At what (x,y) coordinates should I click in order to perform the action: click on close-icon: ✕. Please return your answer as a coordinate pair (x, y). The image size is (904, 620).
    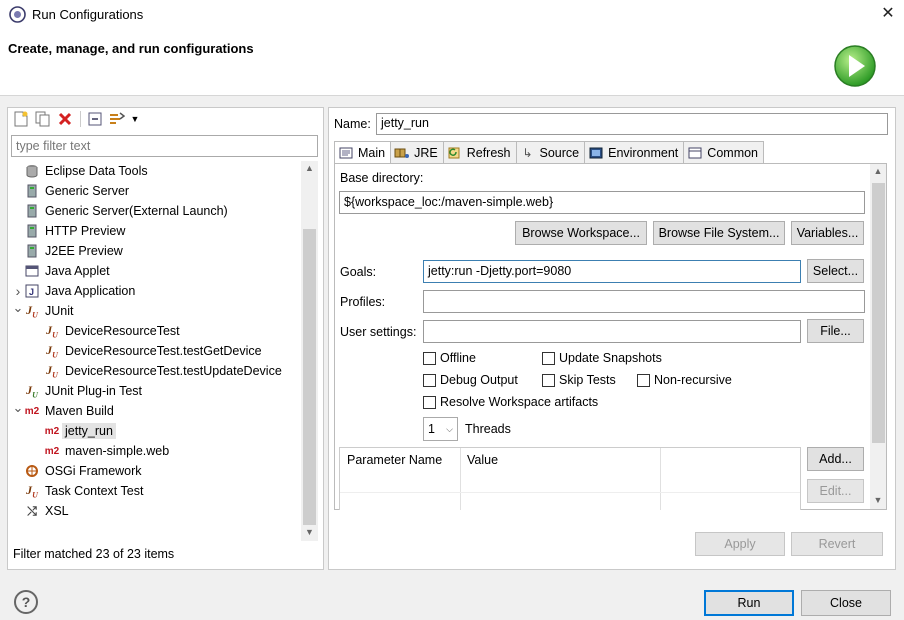
    Looking at the image, I should click on (888, 14).